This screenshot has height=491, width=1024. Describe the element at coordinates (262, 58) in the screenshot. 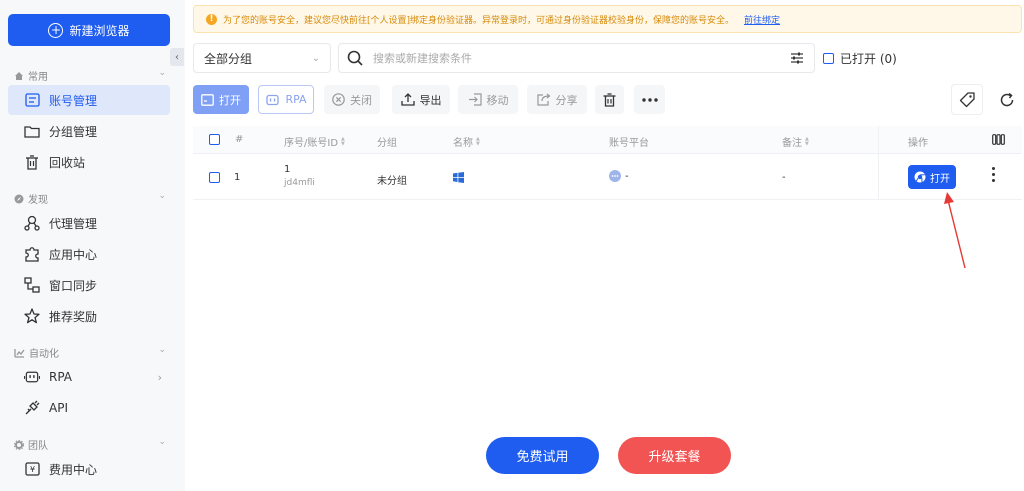

I see `group-select: 全部分组 ⌄` at that location.